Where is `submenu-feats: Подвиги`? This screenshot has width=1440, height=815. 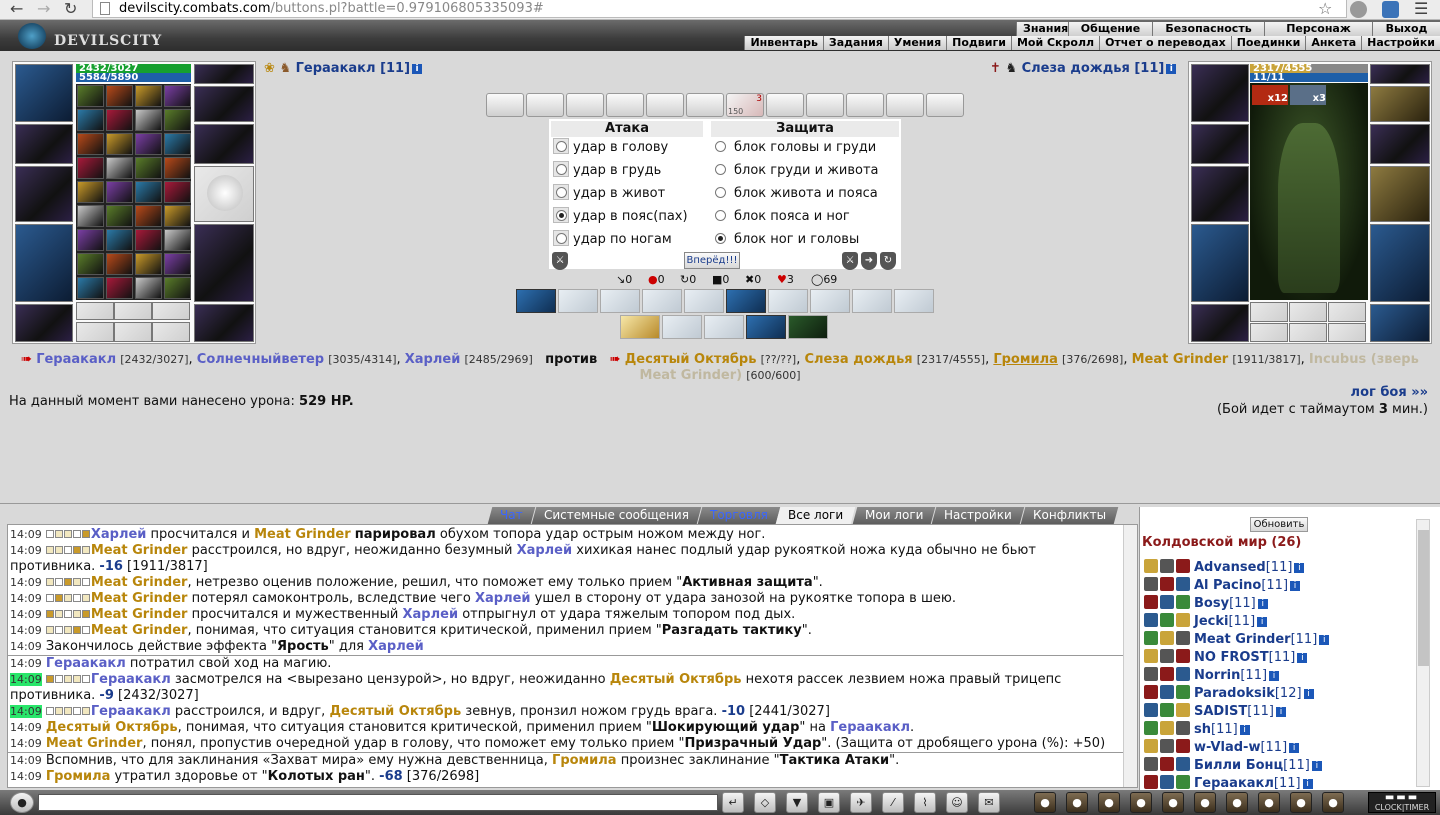 submenu-feats: Подвиги is located at coordinates (978, 43).